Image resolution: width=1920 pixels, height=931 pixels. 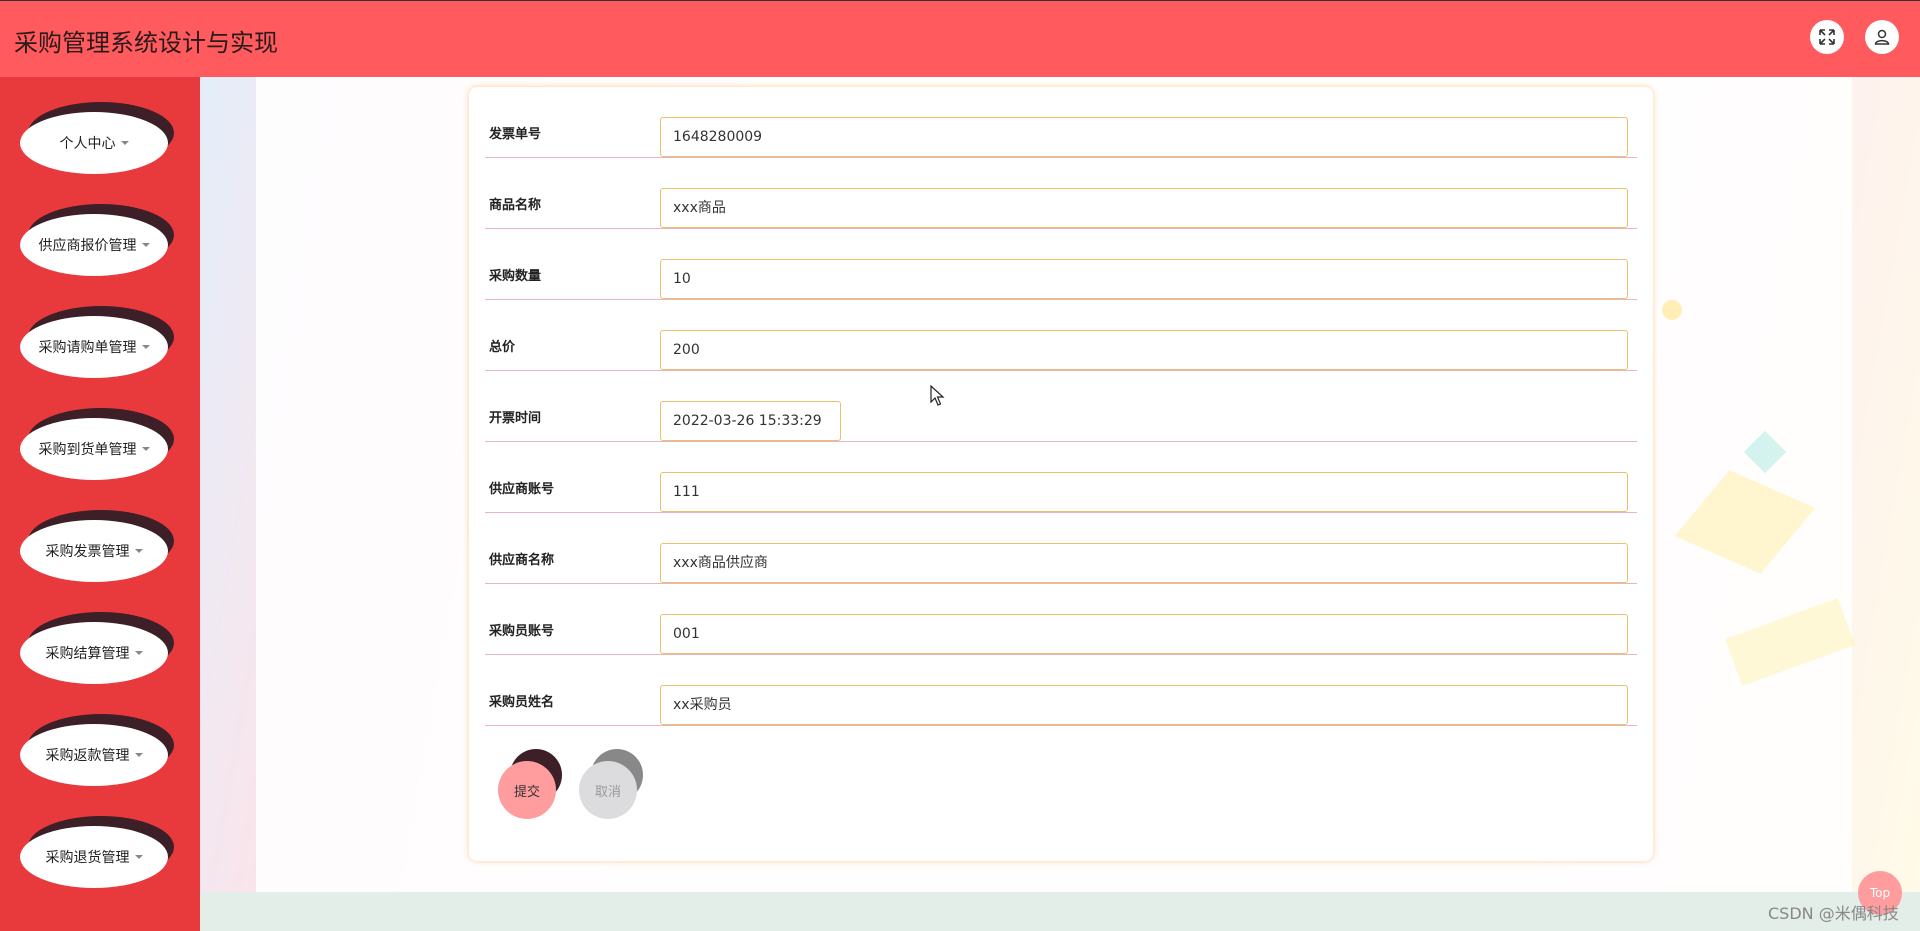 I want to click on sidebar-item-purchase-settlement: 采购结算管理, so click(x=96, y=648).